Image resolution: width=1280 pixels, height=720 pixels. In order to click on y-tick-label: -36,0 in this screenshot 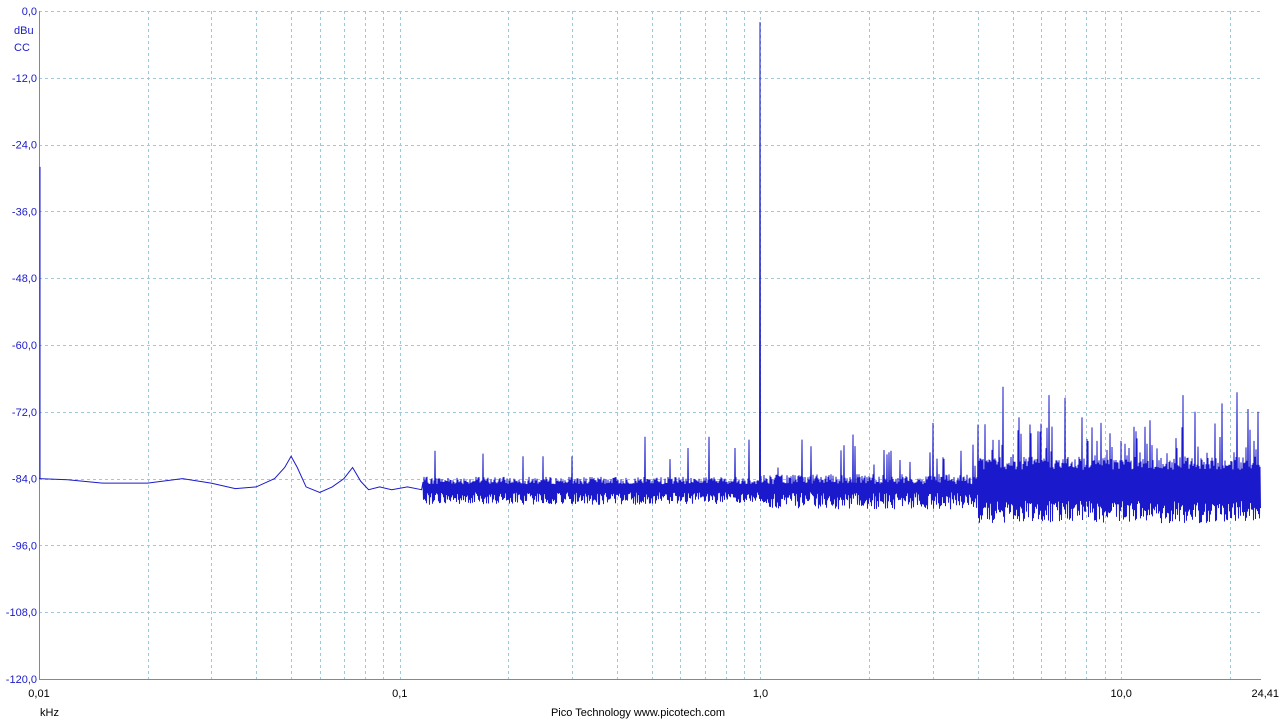, I will do `click(24, 212)`.